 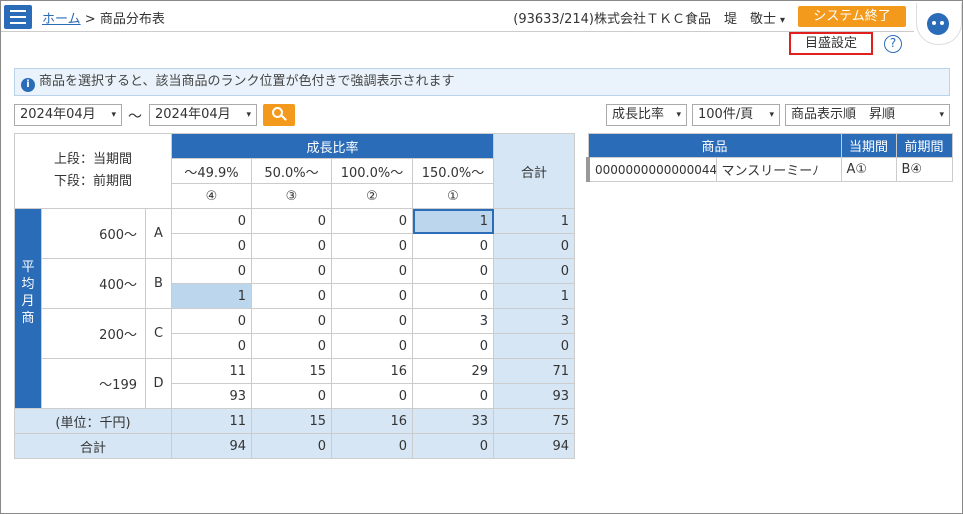 What do you see at coordinates (843, 114) in the screenshot?
I see `sort-select-value: 商品表示順 昇順` at bounding box center [843, 114].